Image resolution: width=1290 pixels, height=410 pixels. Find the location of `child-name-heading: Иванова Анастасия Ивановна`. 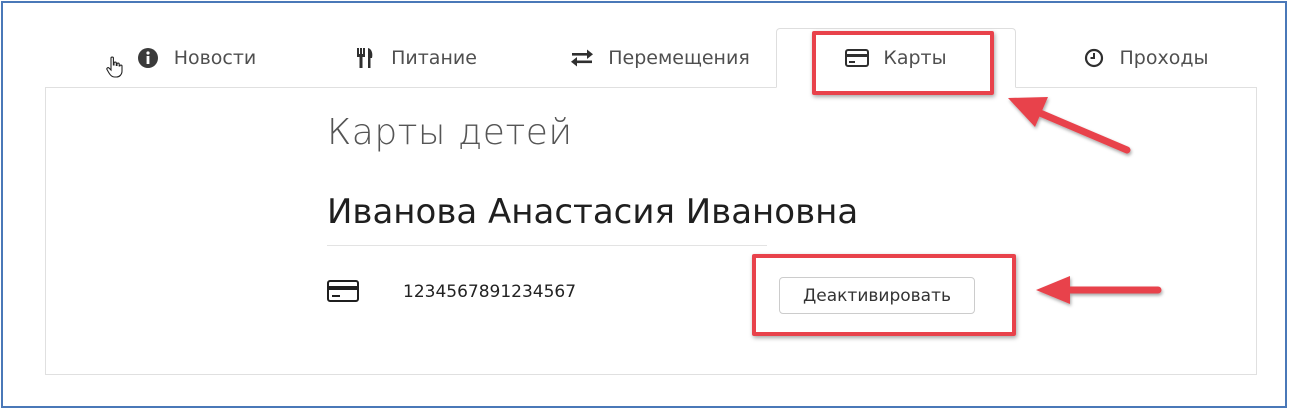

child-name-heading: Иванова Анастасия Ивановна is located at coordinates (593, 212).